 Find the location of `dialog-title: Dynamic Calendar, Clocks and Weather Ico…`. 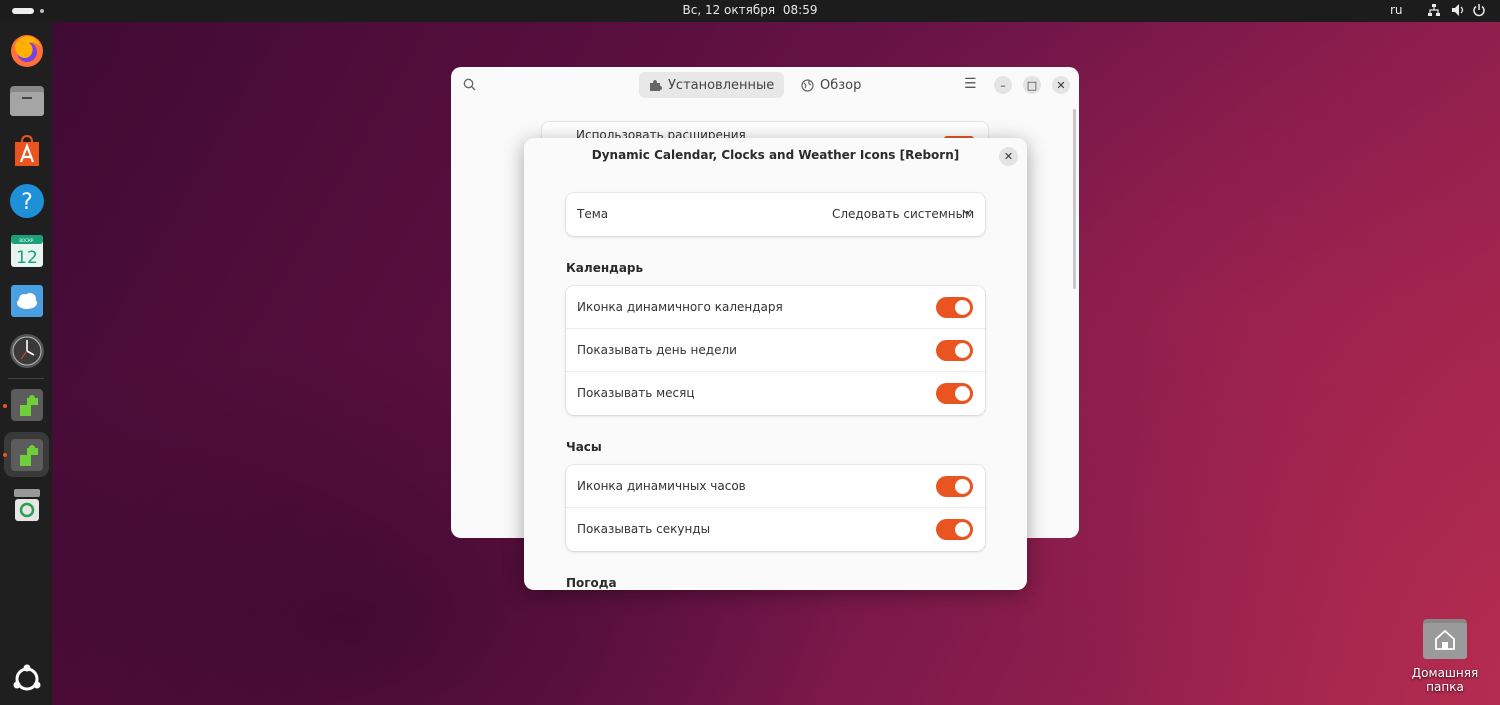

dialog-title: Dynamic Calendar, Clocks and Weather Ico… is located at coordinates (775, 155).